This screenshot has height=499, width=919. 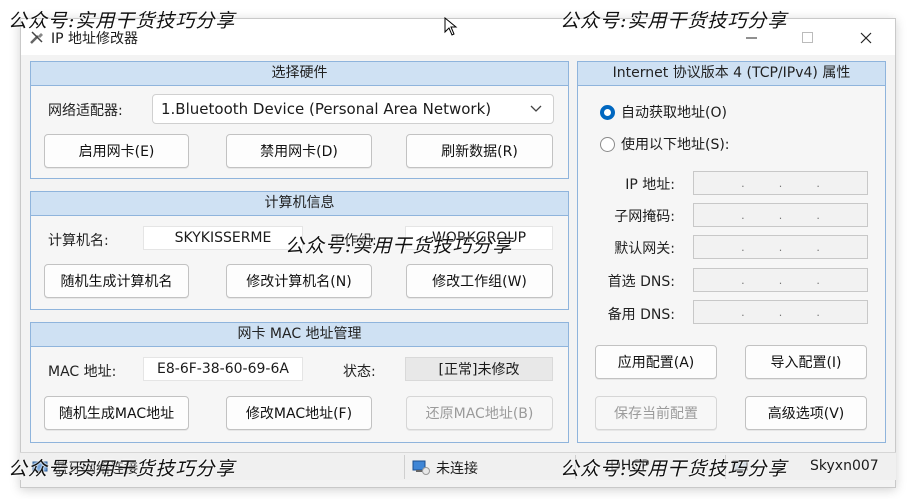 I want to click on modify-mac-button: 修改MAC地址(F), so click(x=299, y=413).